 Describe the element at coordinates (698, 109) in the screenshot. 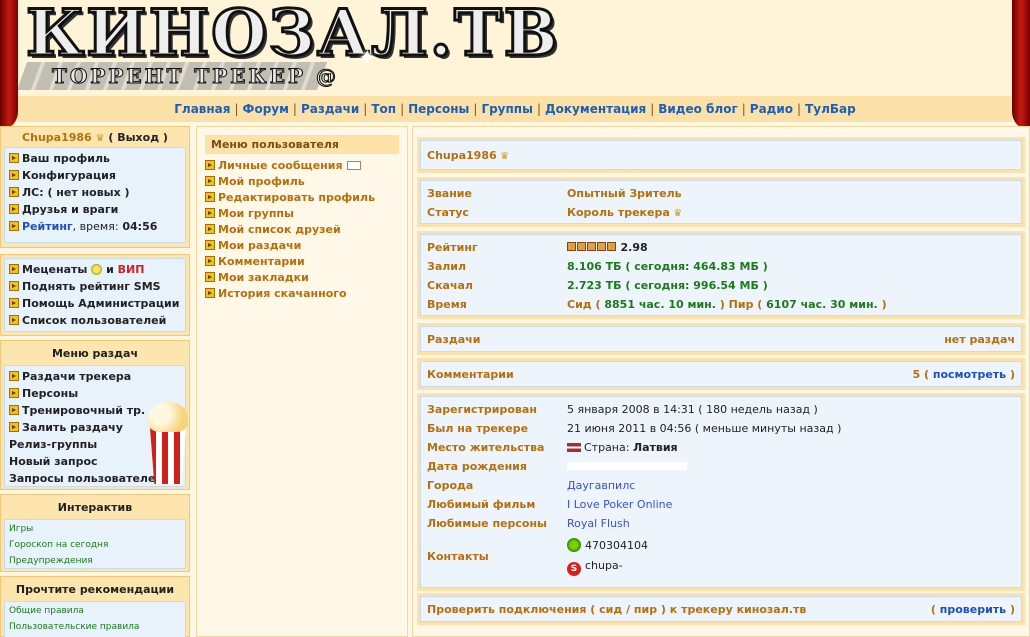

I see `nav-videoblog: Видео блог` at that location.